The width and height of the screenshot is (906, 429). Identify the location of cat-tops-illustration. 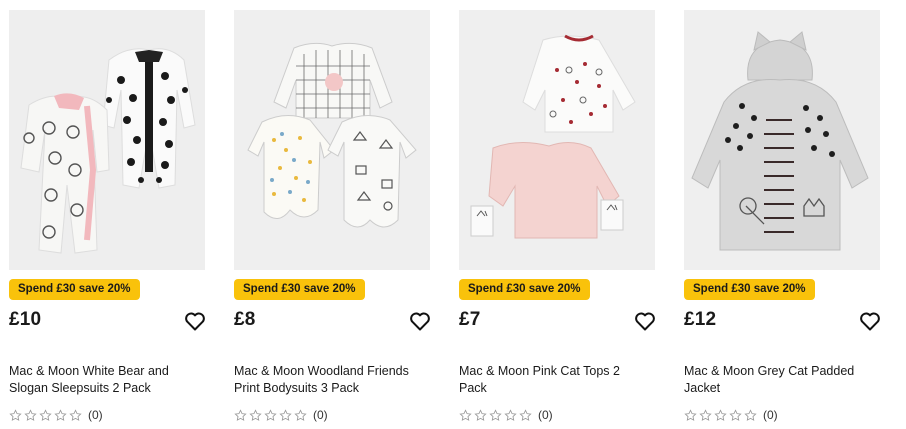
(557, 140).